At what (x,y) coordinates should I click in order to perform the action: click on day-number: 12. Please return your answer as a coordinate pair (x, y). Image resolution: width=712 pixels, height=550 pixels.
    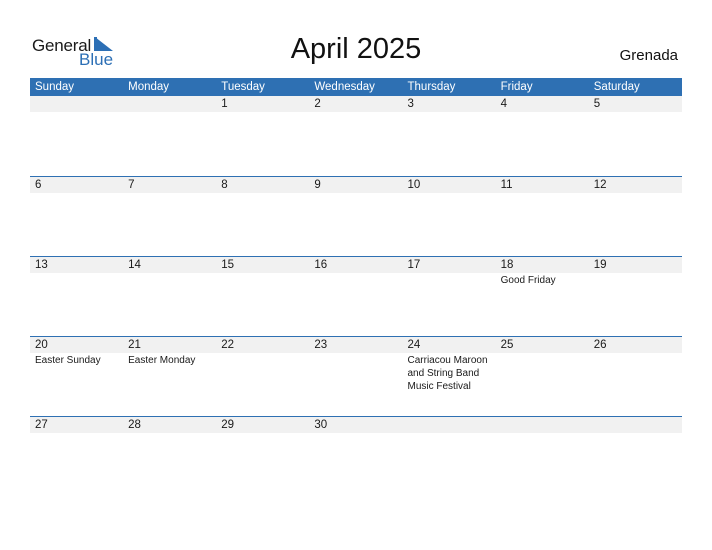
    Looking at the image, I should click on (635, 185).